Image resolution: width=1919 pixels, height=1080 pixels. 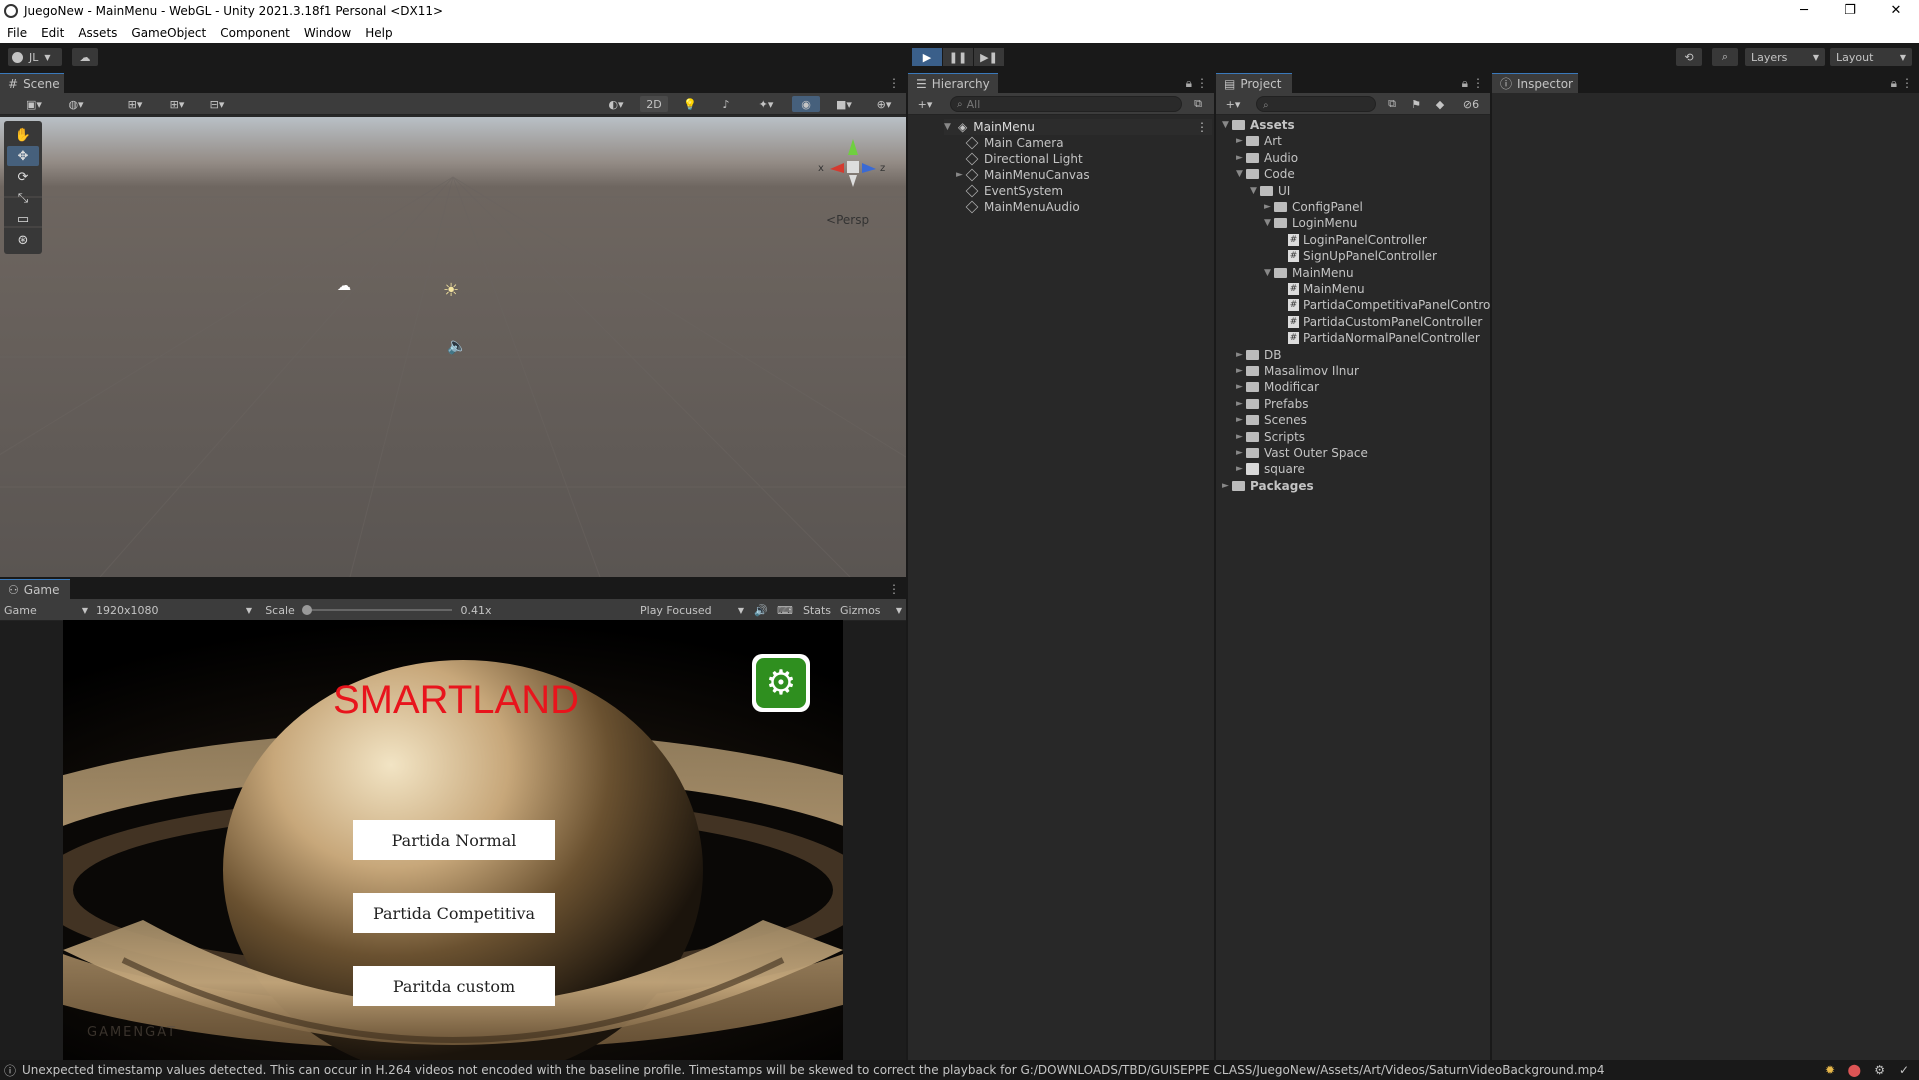 What do you see at coordinates (1352, 240) in the screenshot?
I see `project-tree-item: # LoginPanelController` at bounding box center [1352, 240].